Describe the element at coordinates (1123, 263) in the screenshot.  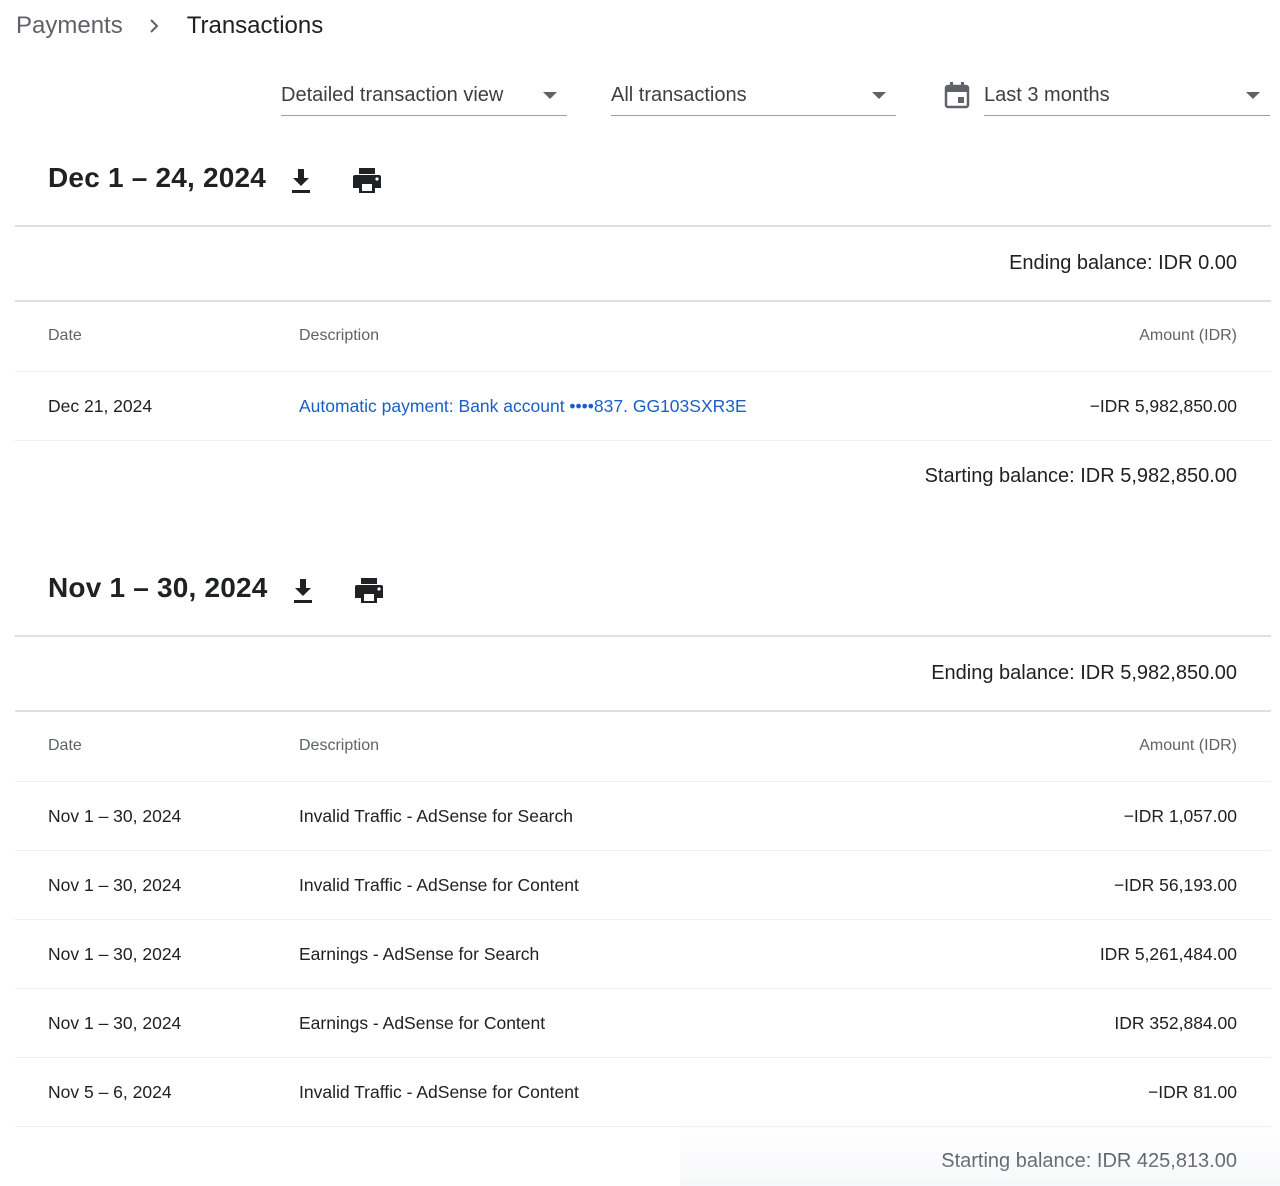
I see `ending-balance: Ending balance: IDR 0.00` at that location.